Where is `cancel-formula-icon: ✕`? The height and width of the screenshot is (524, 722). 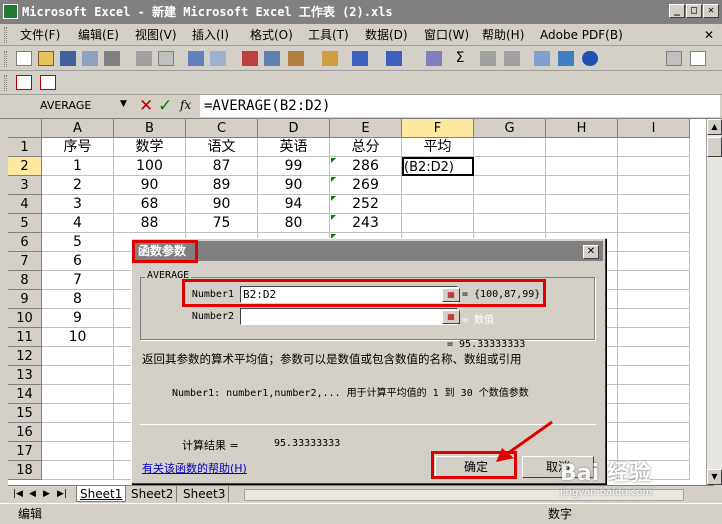
cancel-formula-icon: ✕ is located at coordinates (146, 106).